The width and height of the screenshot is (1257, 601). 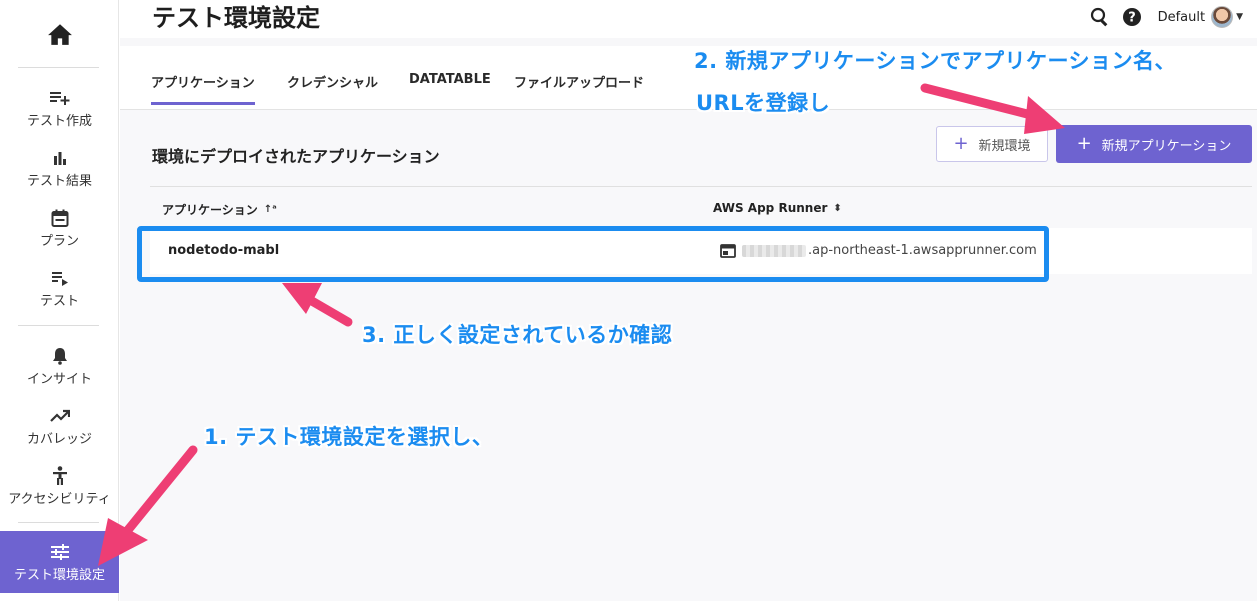 I want to click on chevron-down-icon: ▼, so click(x=1239, y=17).